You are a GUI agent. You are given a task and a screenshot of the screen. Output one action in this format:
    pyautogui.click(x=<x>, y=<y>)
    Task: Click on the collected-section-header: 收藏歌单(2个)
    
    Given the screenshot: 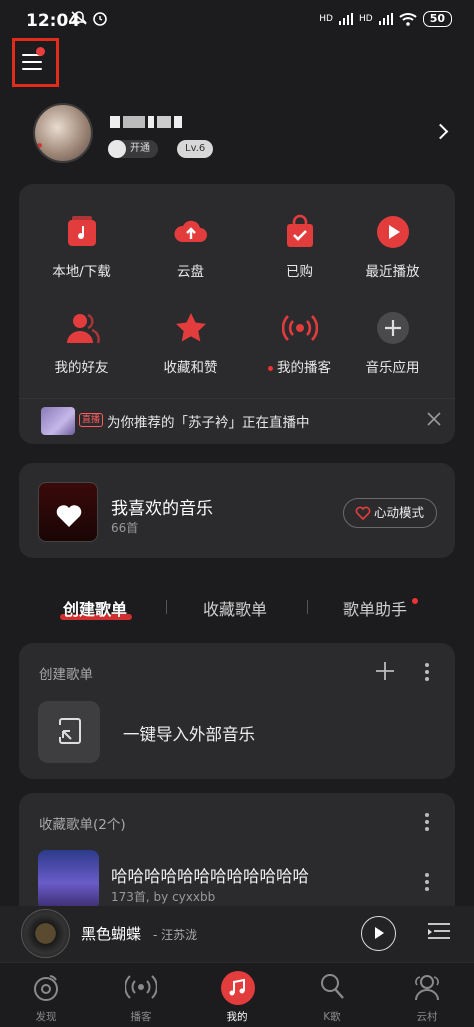 What is the action you would take?
    pyautogui.click(x=82, y=825)
    